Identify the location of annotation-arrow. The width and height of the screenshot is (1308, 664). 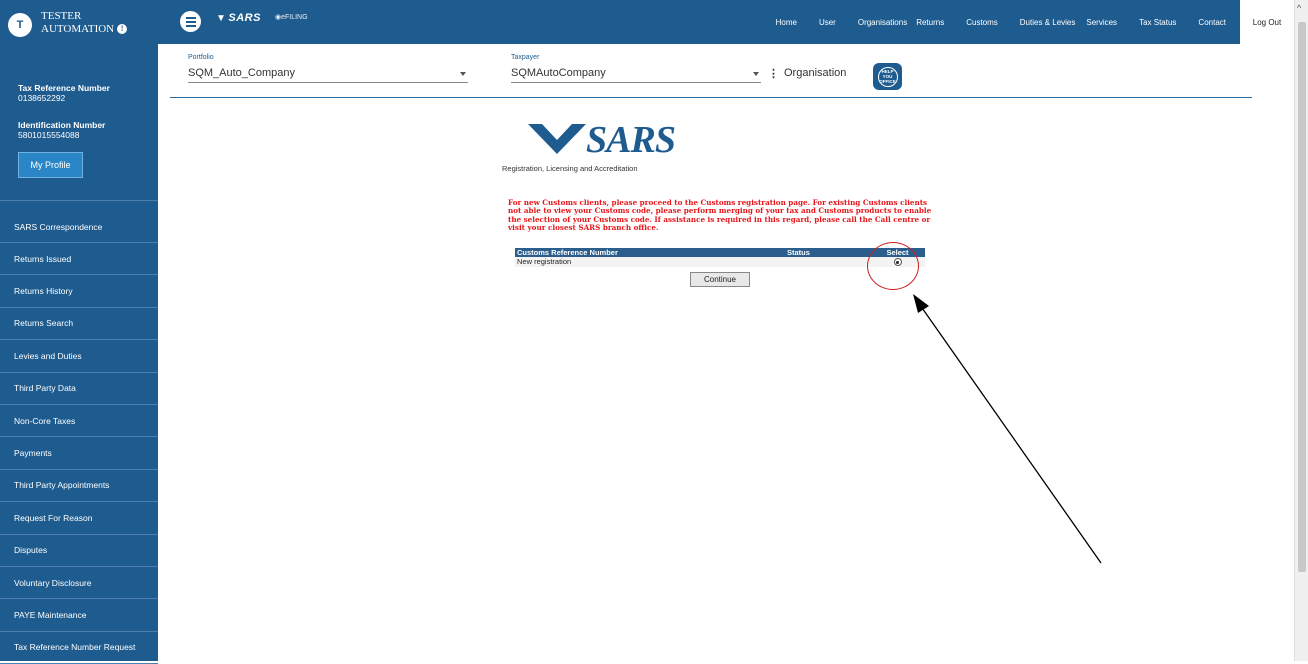
(1007, 429).